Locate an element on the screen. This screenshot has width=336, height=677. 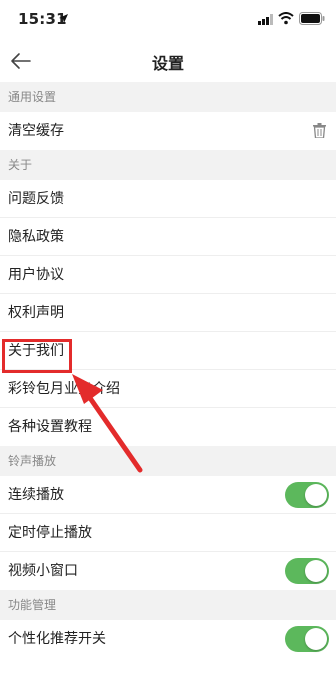
timed-stop-row: 定时停止播放 is located at coordinates (168, 533).